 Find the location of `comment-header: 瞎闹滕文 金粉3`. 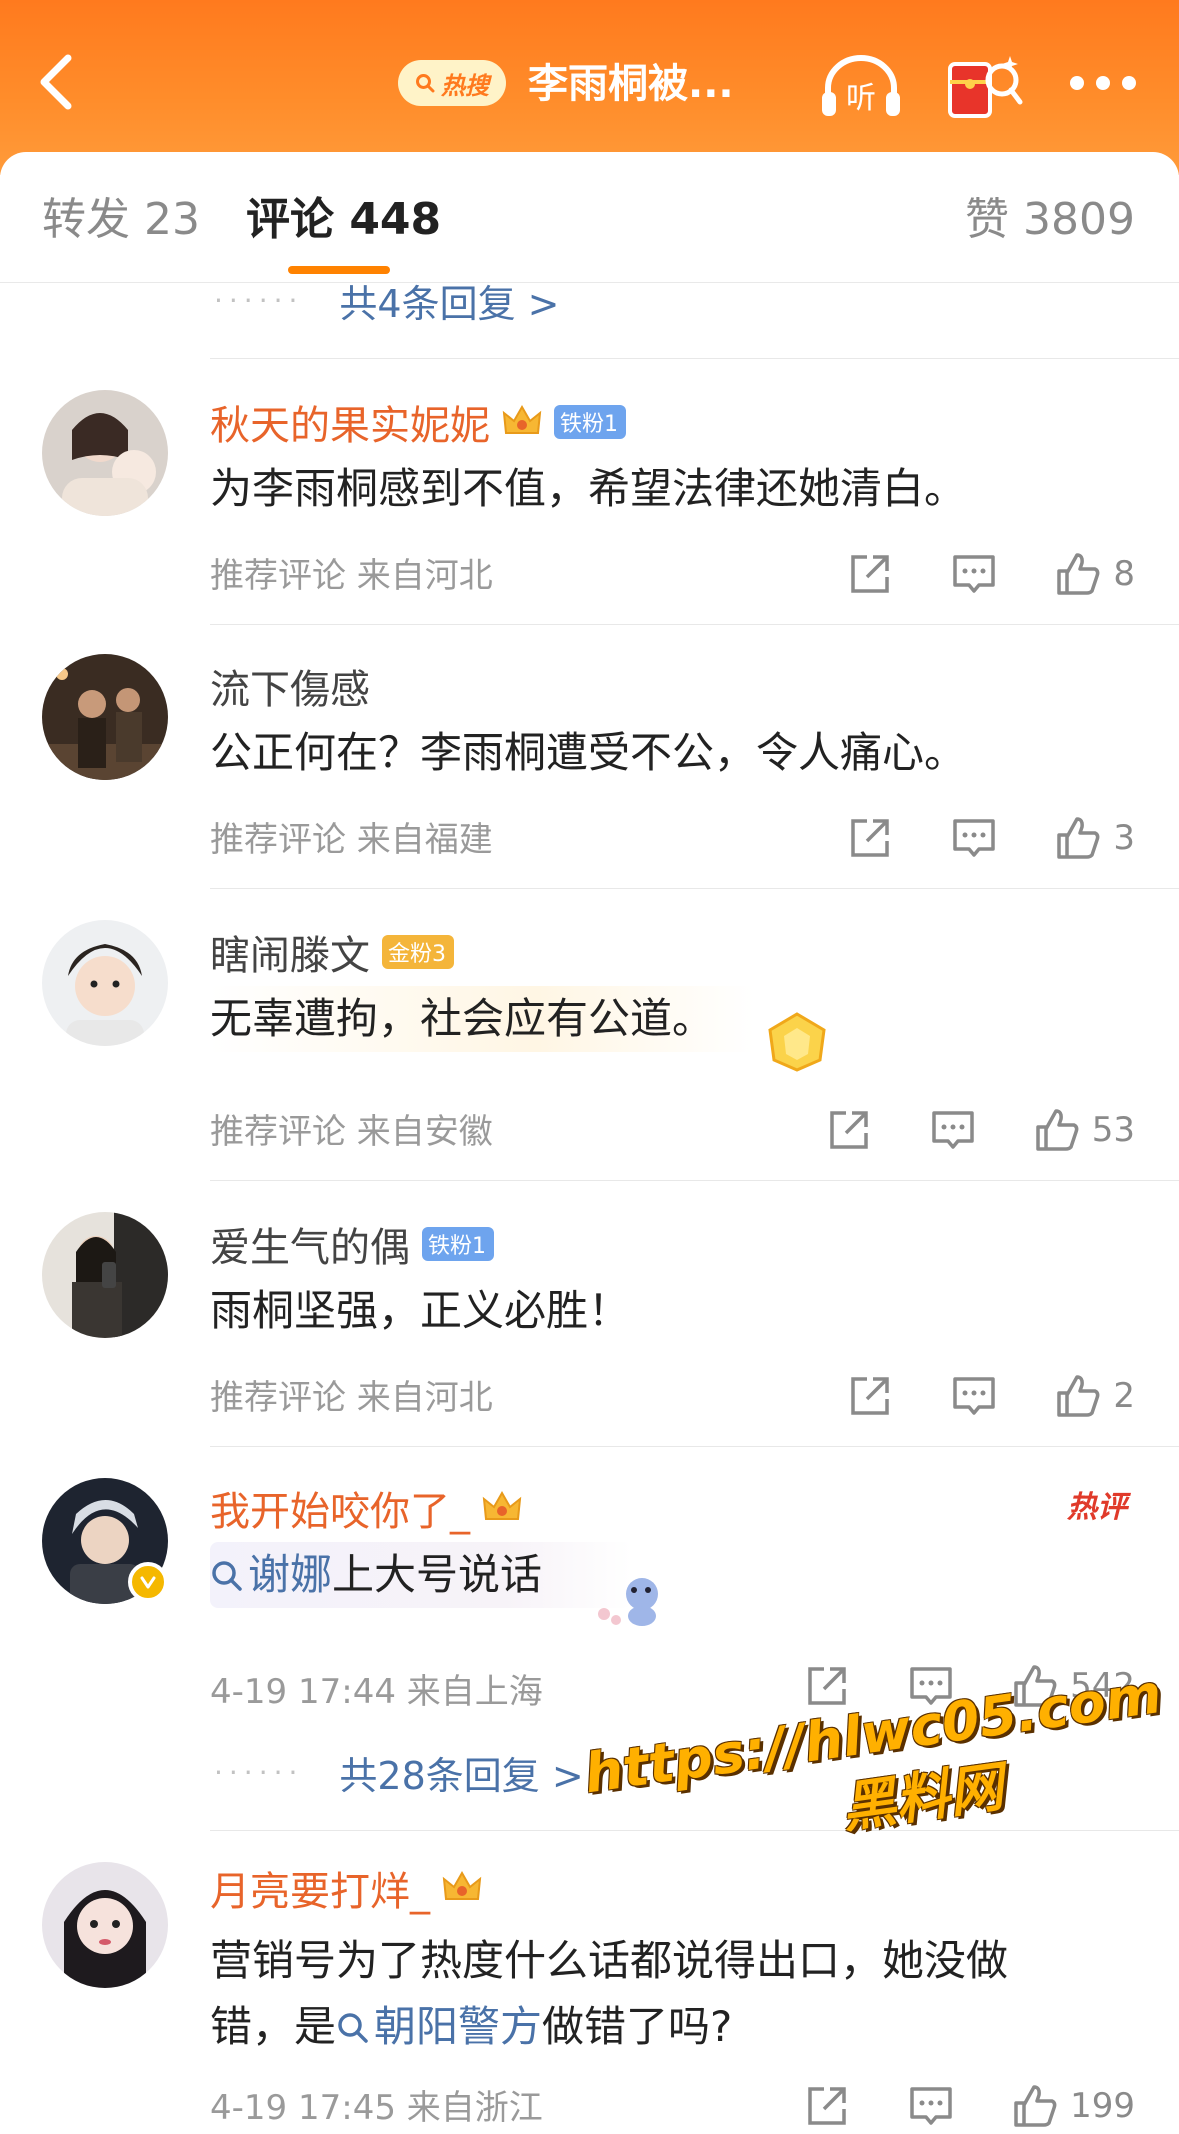

comment-header: 瞎闹滕文 金粉3 is located at coordinates (332, 952).